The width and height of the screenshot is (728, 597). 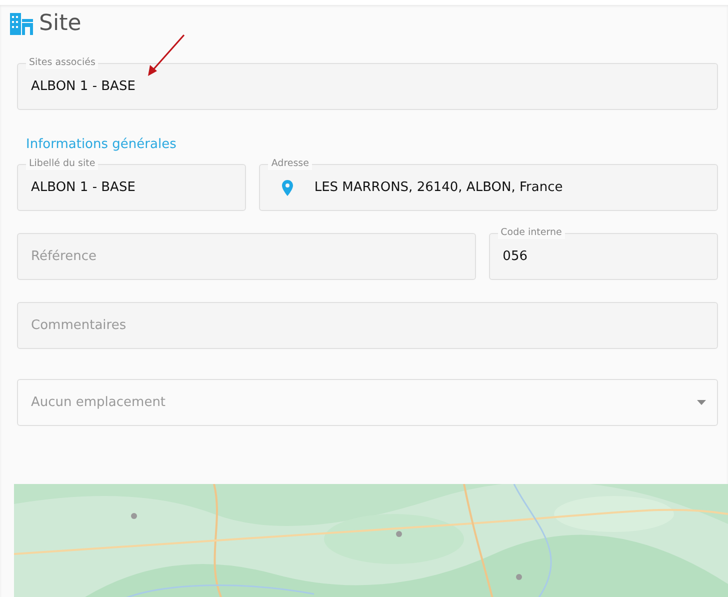 I want to click on location-pin-icon, so click(x=288, y=188).